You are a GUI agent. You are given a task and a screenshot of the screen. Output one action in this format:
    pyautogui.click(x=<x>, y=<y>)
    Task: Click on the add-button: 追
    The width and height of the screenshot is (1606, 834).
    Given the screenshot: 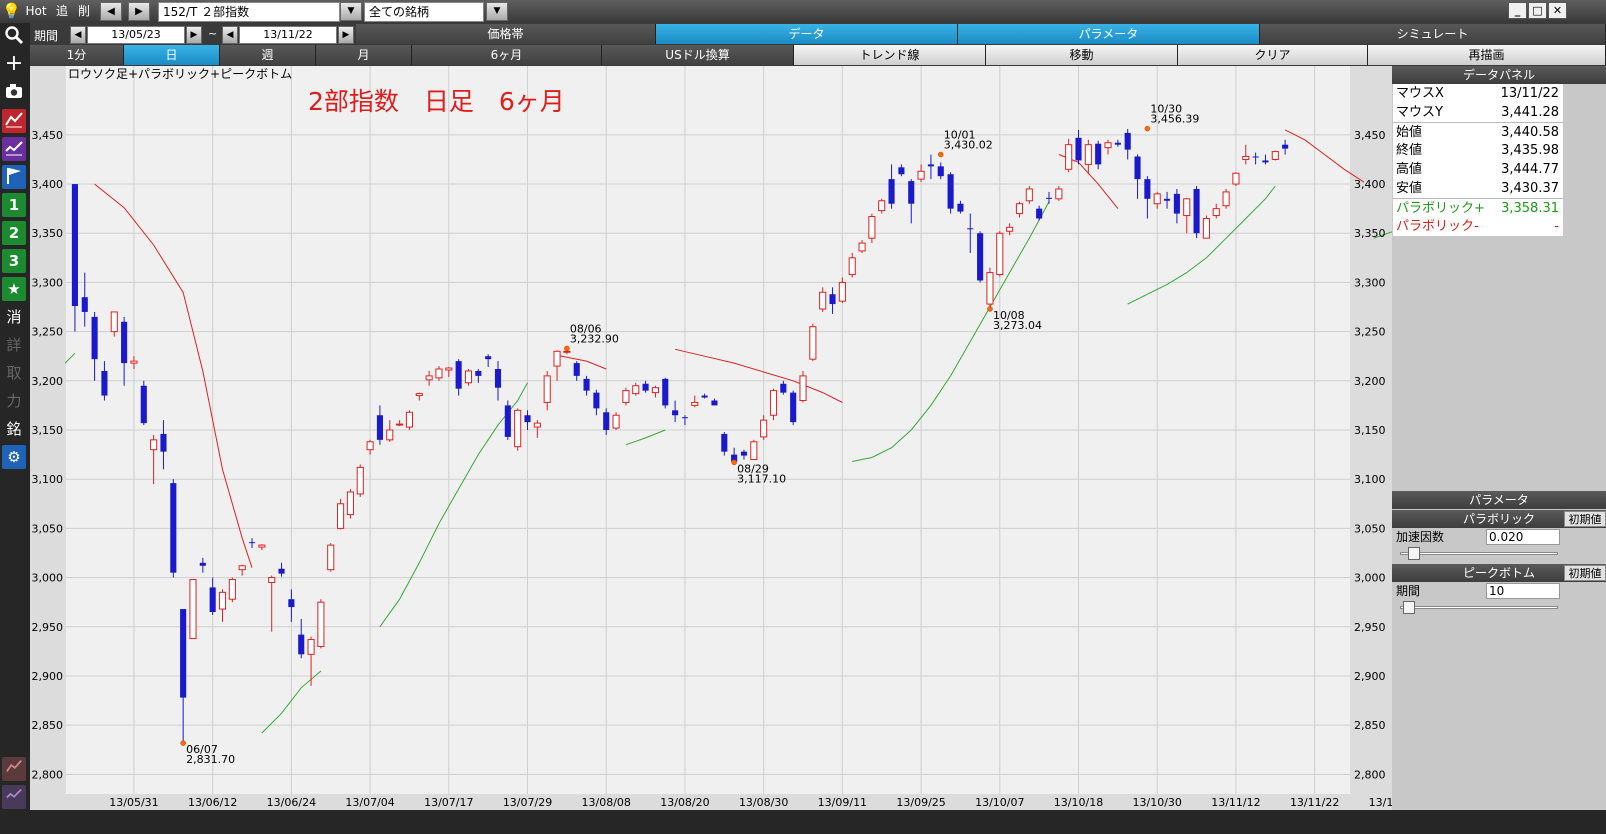 What is the action you would take?
    pyautogui.click(x=62, y=11)
    